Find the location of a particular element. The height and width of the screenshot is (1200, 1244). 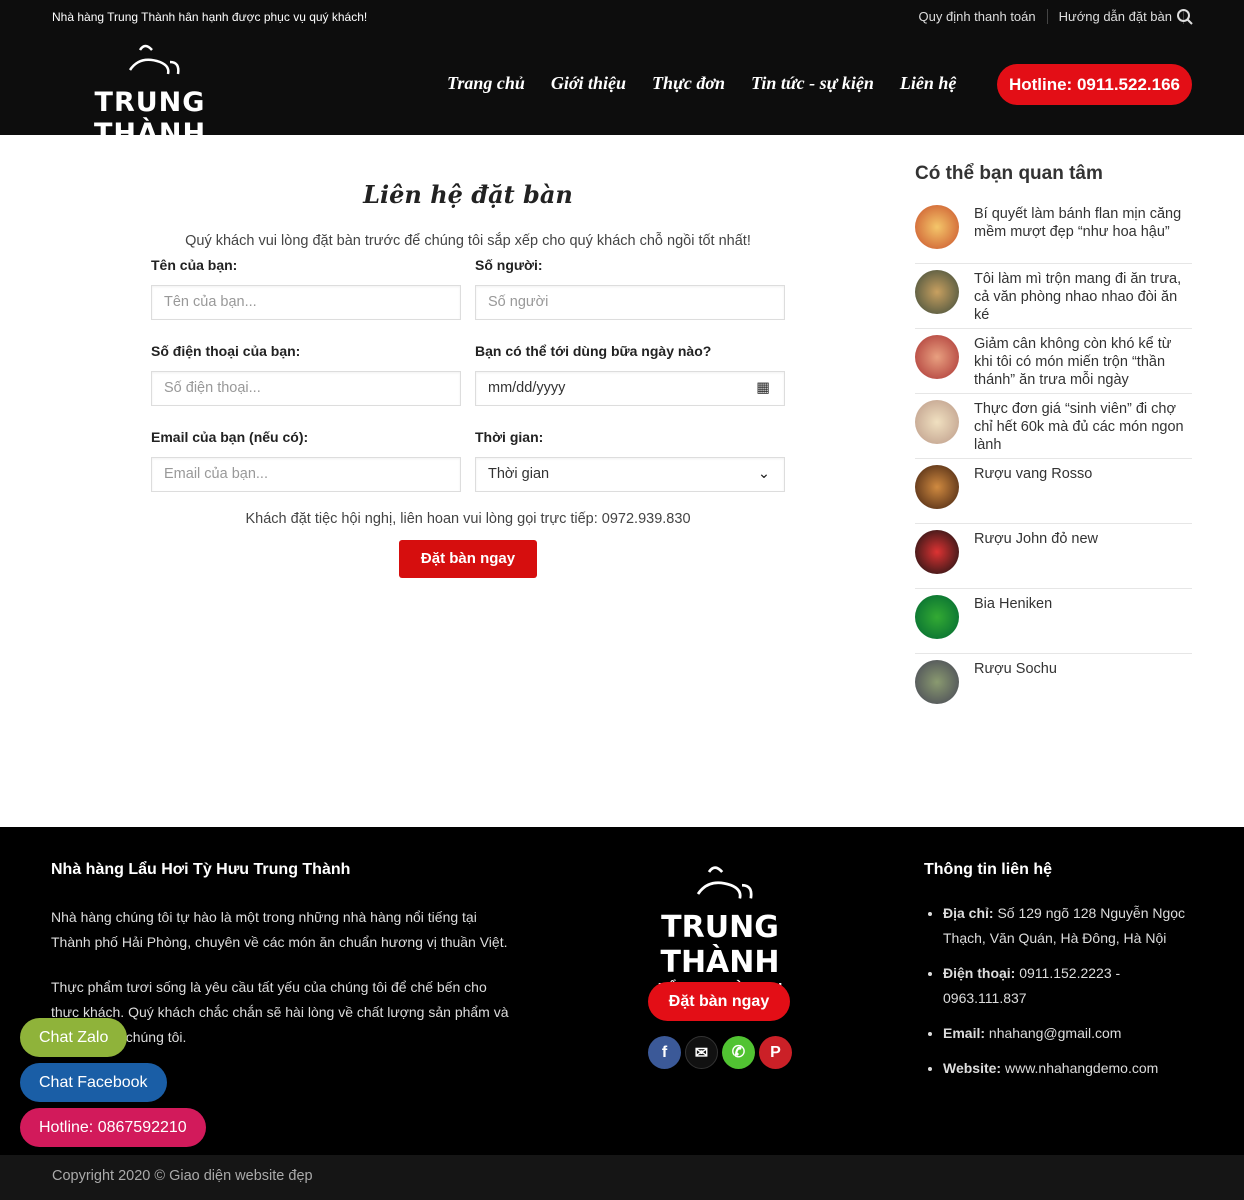

item-title: Rượu vang Rosso is located at coordinates (1033, 494).